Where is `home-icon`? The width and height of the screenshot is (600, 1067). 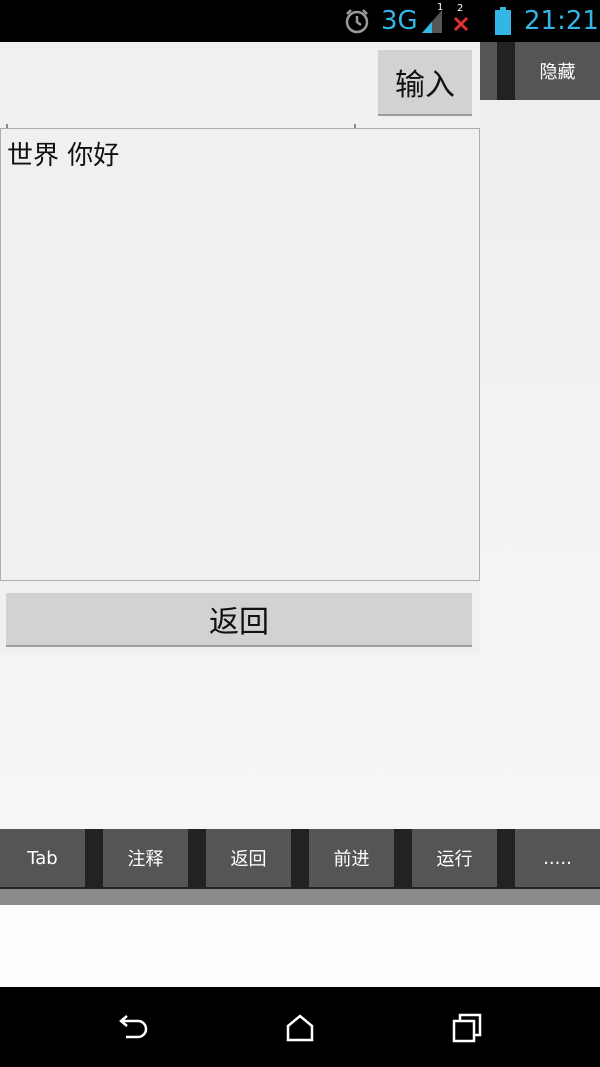
home-icon is located at coordinates (300, 1028).